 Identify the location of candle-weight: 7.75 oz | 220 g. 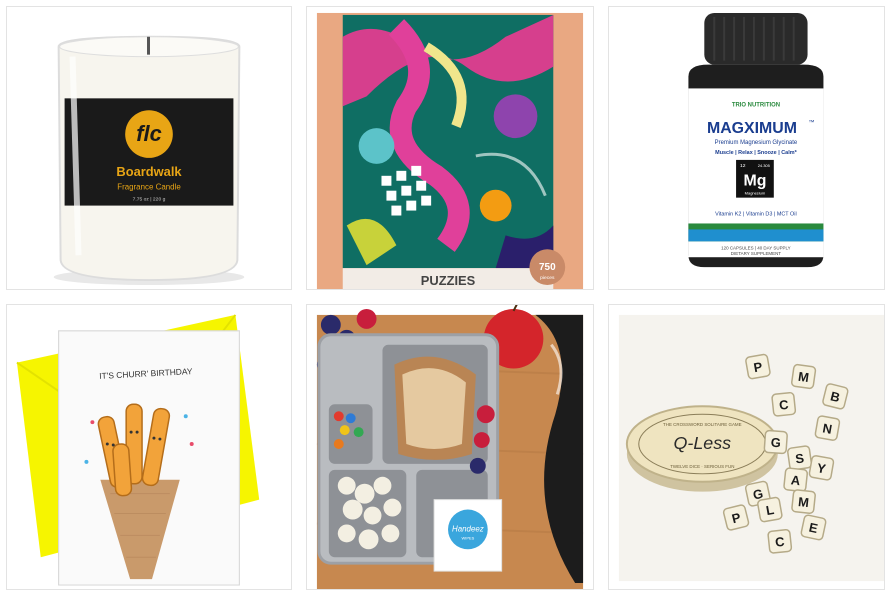
(149, 200).